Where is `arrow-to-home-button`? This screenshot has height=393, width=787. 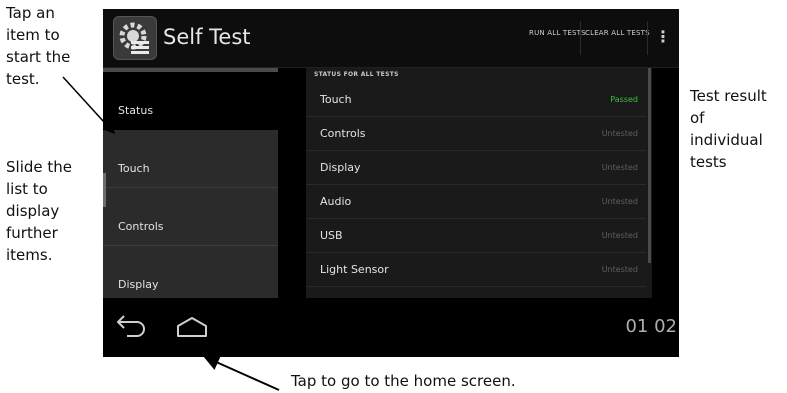 arrow-to-home-button is located at coordinates (241, 373).